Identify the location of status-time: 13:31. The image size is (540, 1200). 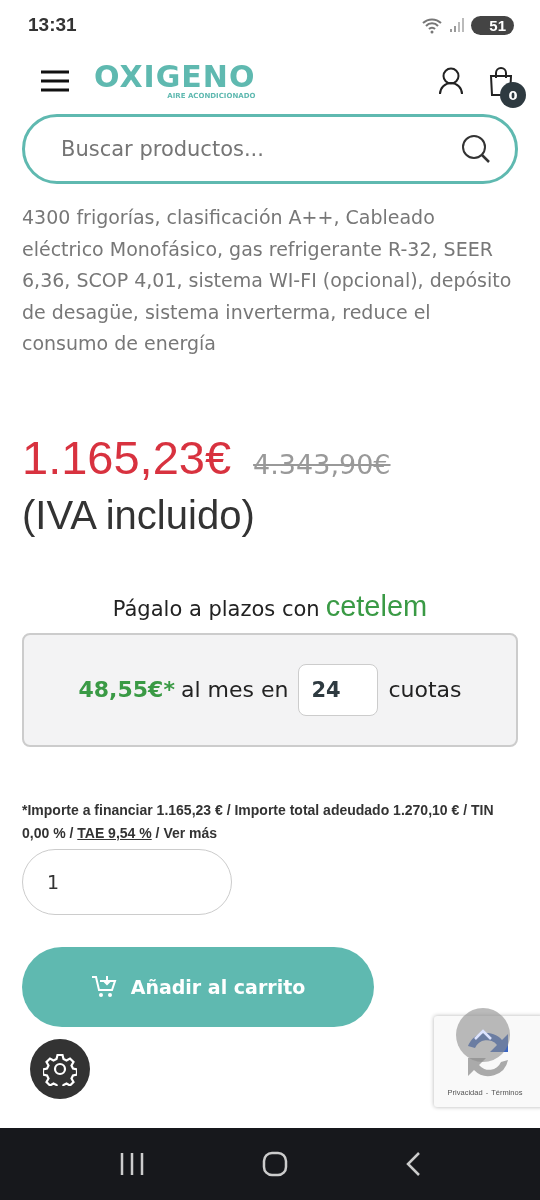
(52, 25).